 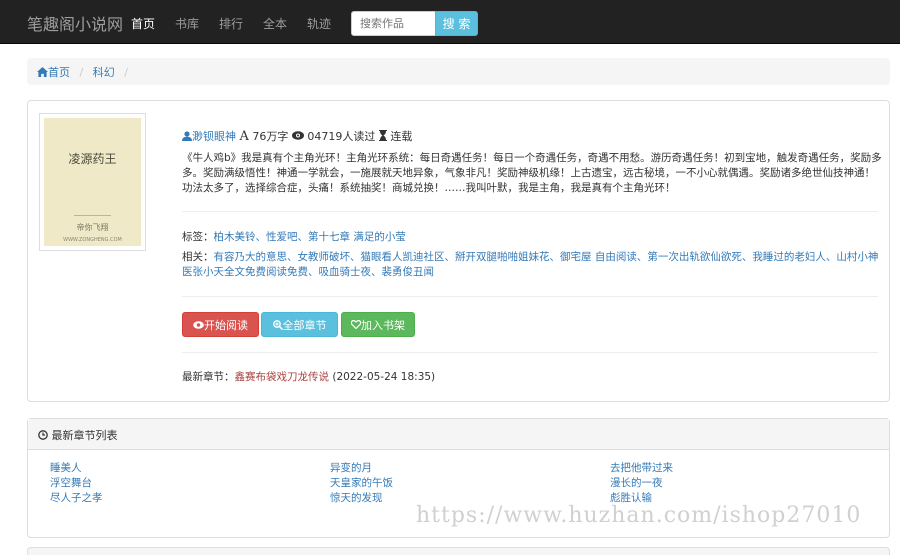 What do you see at coordinates (187, 136) in the screenshot?
I see `user-icon` at bounding box center [187, 136].